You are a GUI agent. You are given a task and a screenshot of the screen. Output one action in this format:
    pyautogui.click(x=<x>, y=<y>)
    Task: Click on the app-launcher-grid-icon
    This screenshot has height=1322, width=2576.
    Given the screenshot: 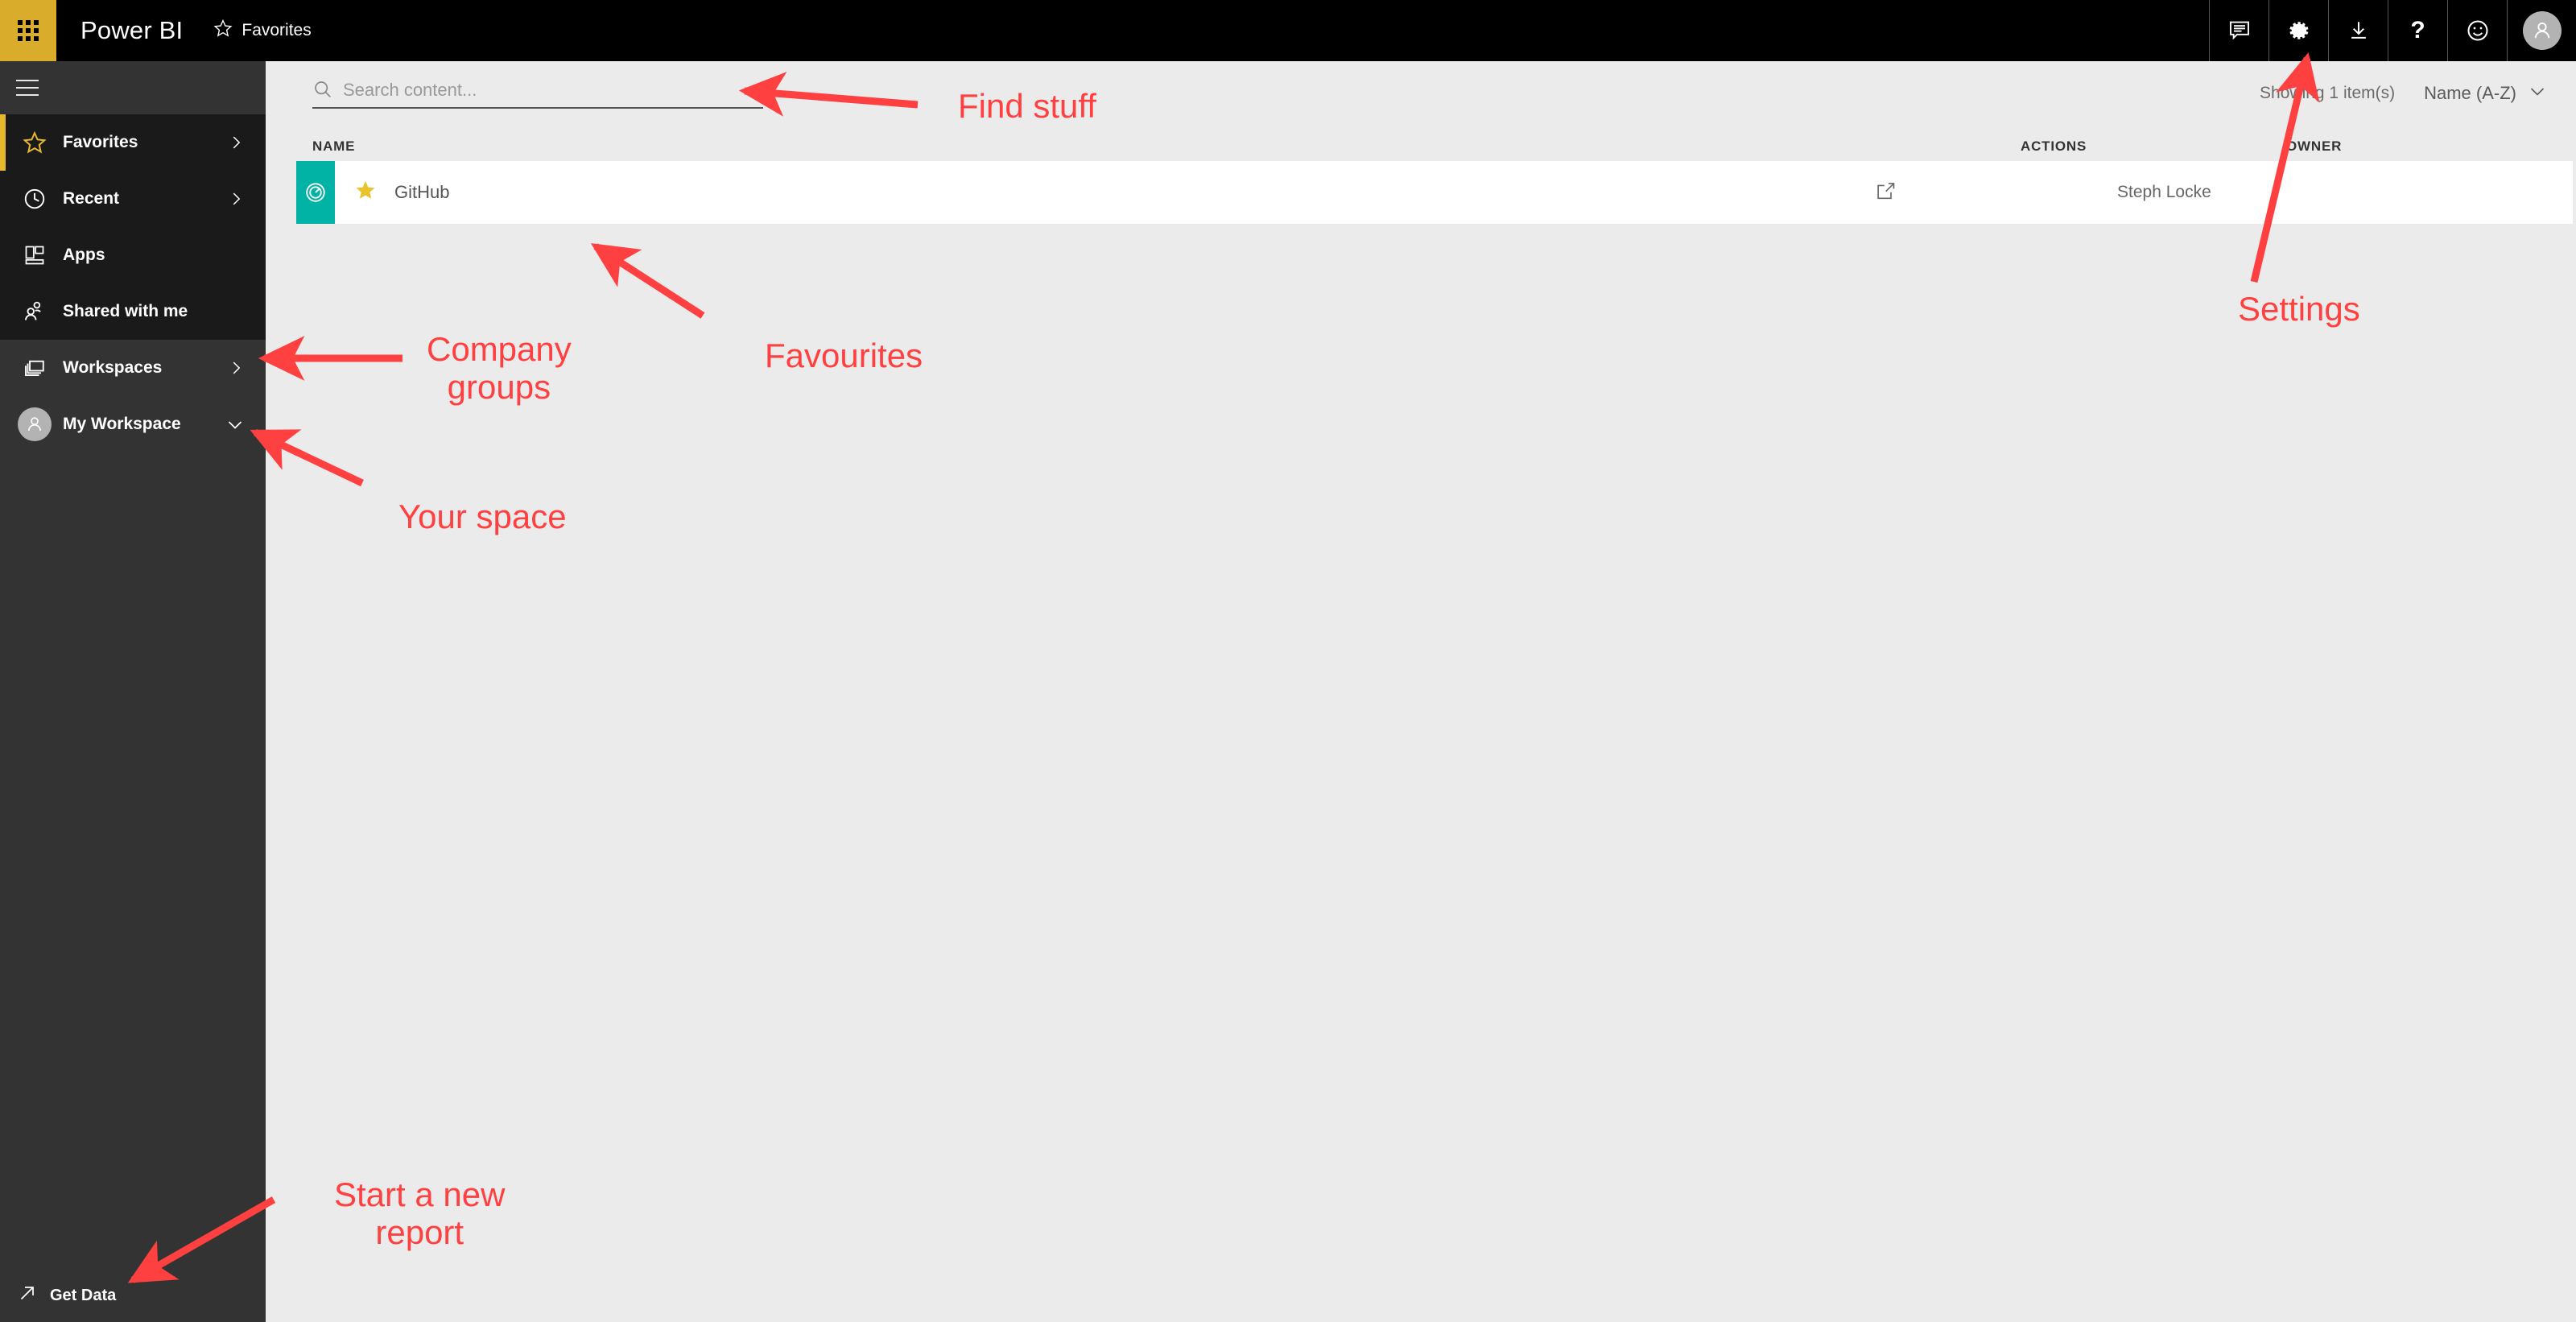 What is the action you would take?
    pyautogui.click(x=28, y=31)
    